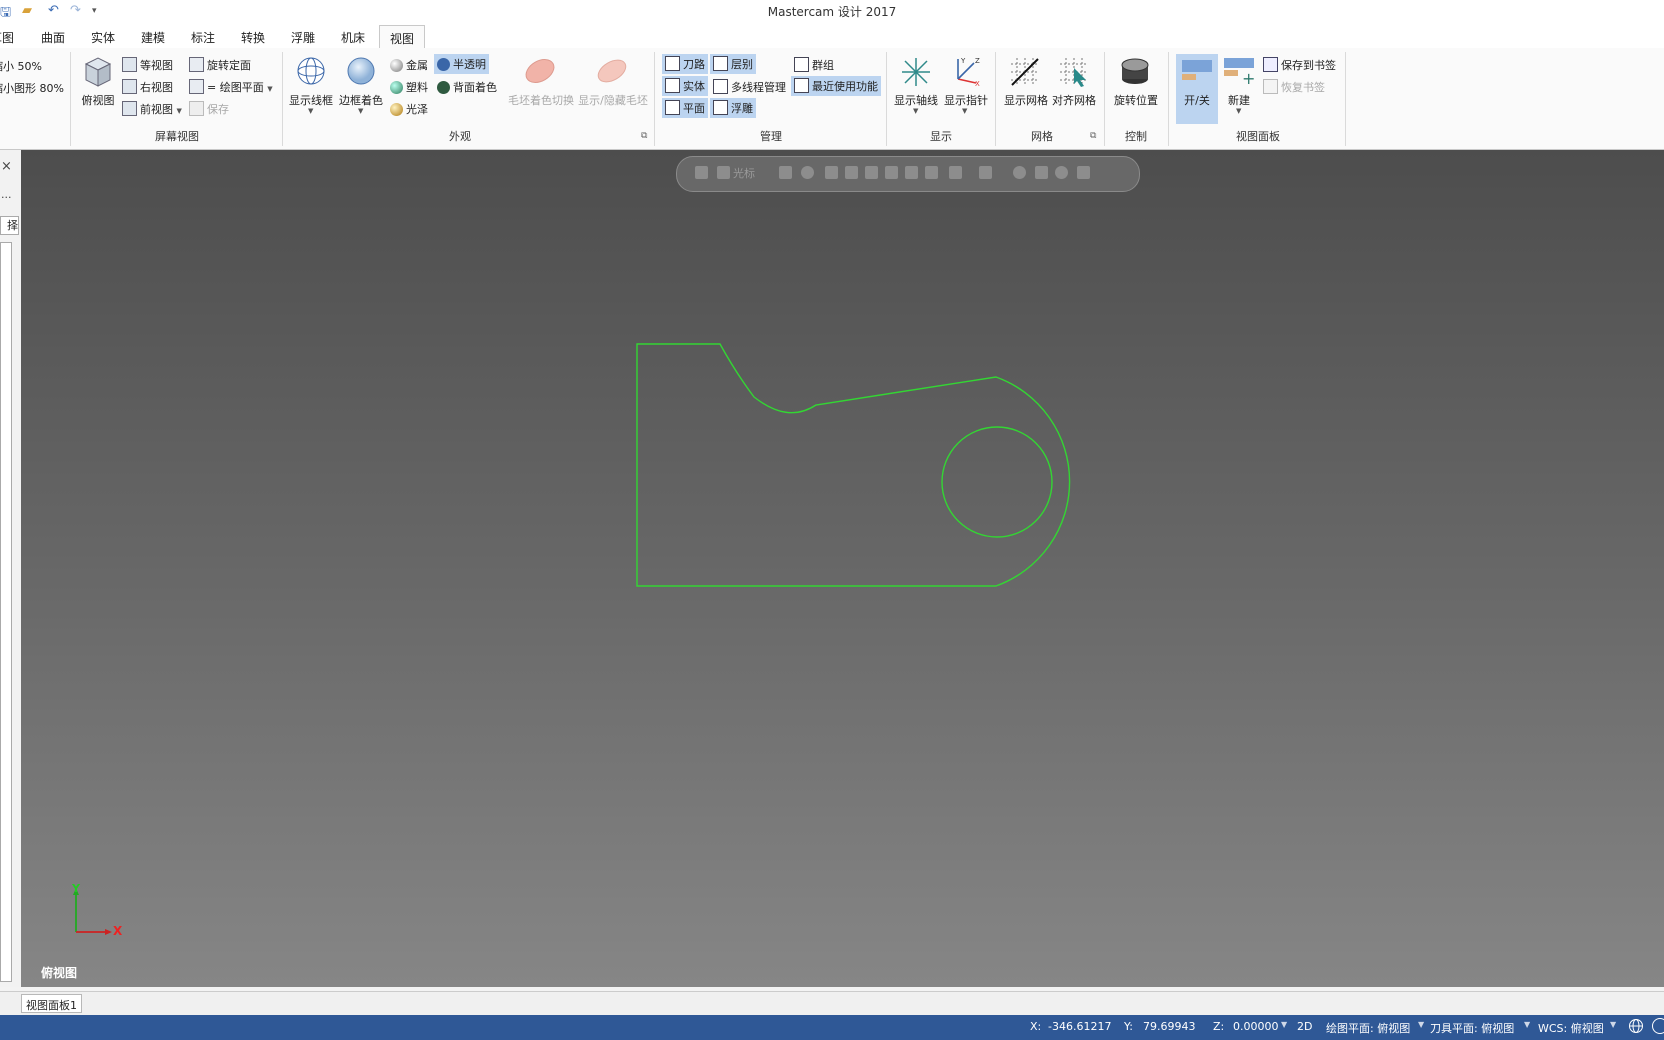 The width and height of the screenshot is (1664, 1040). What do you see at coordinates (152, 109) in the screenshot?
I see `front-view-button: 前视图 ▼` at bounding box center [152, 109].